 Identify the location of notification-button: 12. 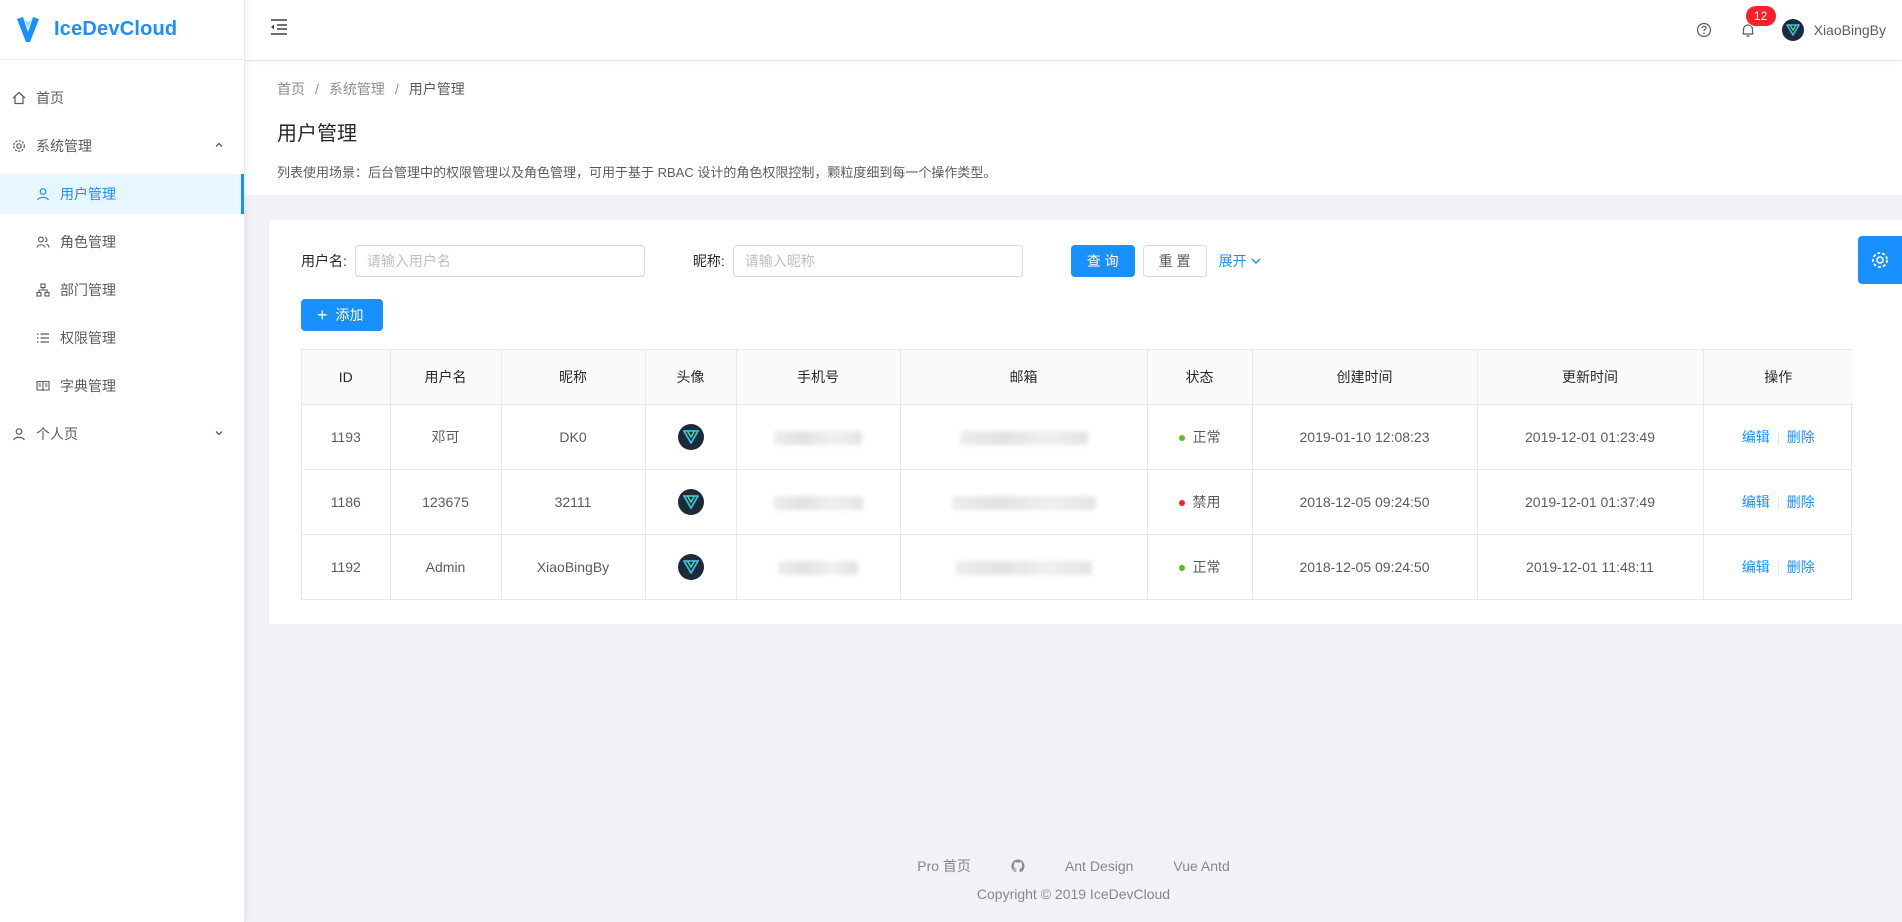
(1757, 23).